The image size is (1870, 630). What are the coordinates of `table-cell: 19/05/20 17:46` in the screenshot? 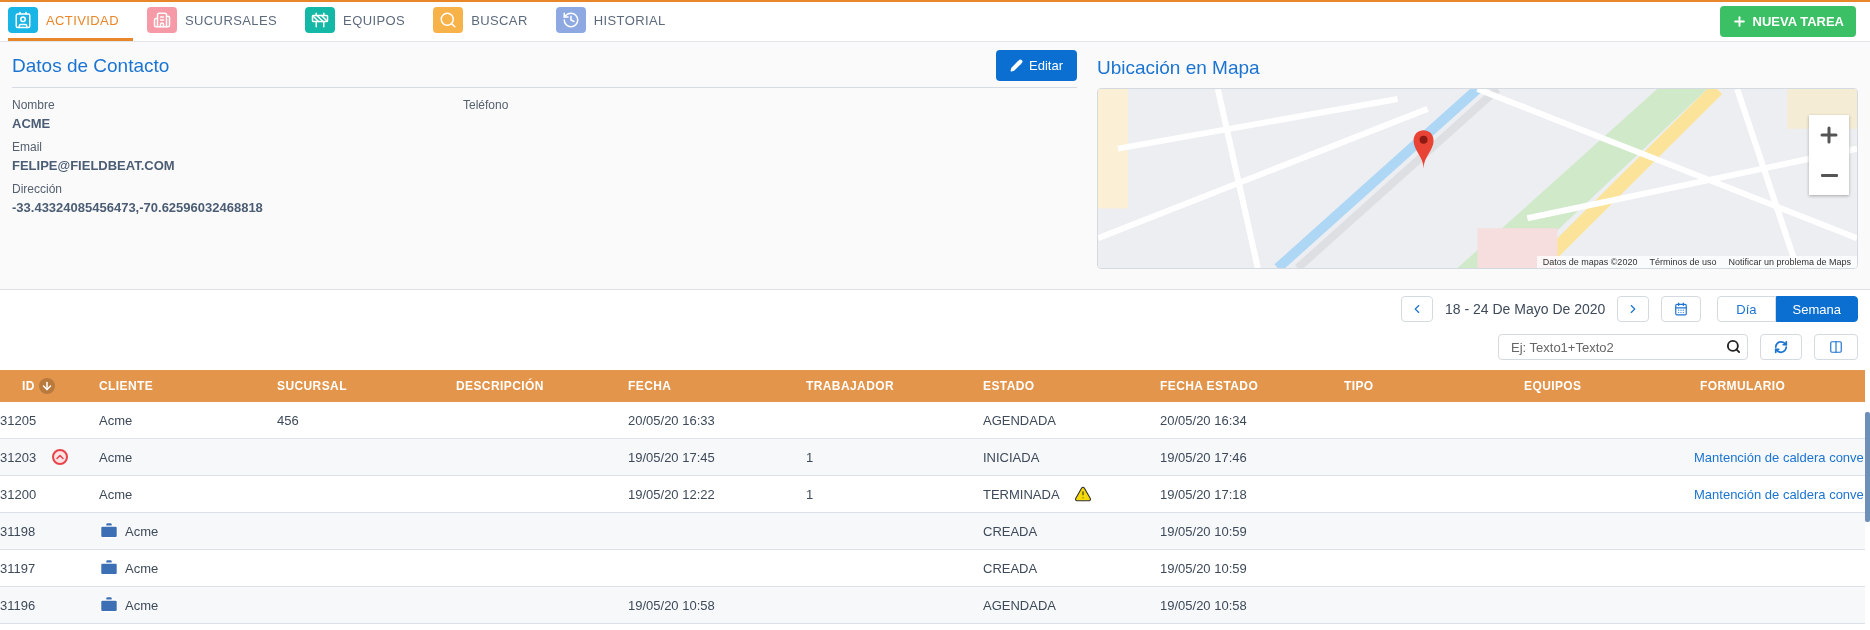 It's located at (1203, 457).